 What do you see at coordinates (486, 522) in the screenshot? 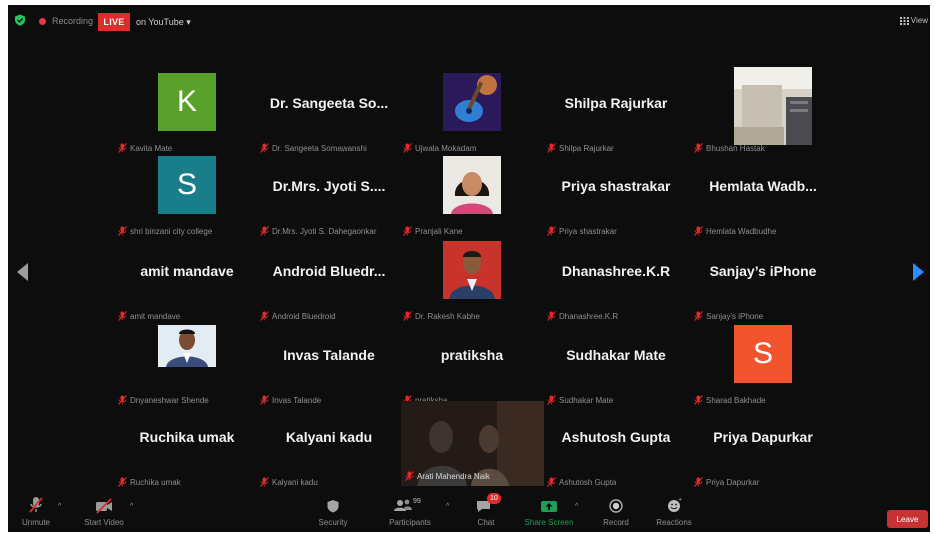
I see `chat-label: Chat` at bounding box center [486, 522].